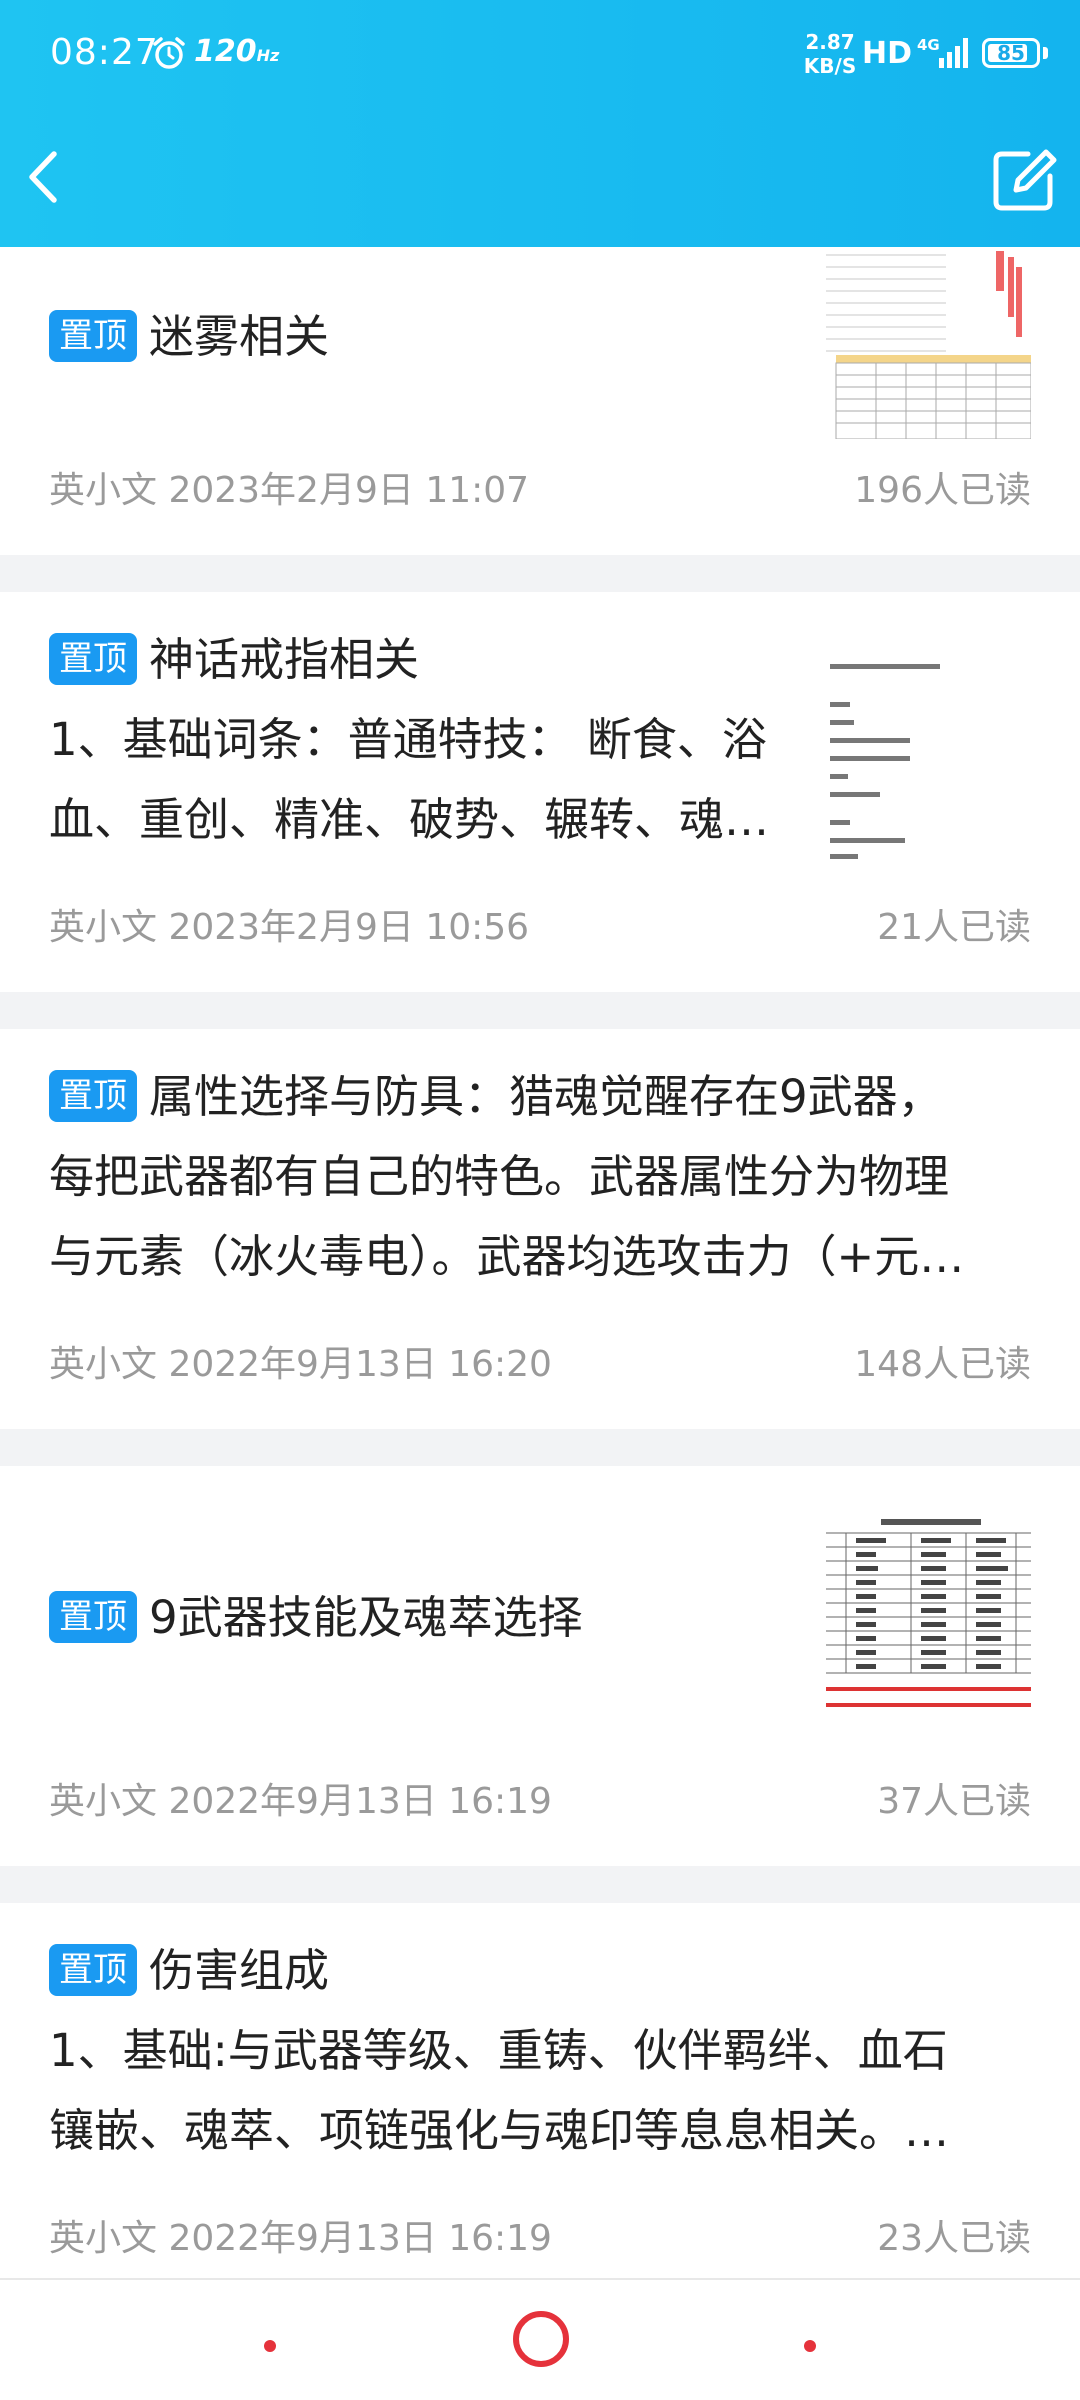 The height and width of the screenshot is (2400, 1080). Describe the element at coordinates (300, 1364) in the screenshot. I see `post-author-date: 英小文 2022年9月13日 16:20` at that location.